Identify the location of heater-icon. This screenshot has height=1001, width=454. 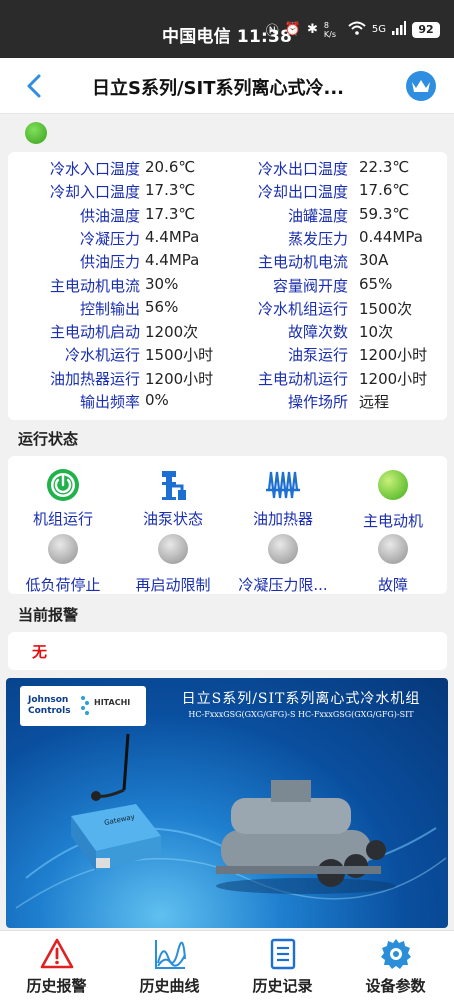
(283, 485).